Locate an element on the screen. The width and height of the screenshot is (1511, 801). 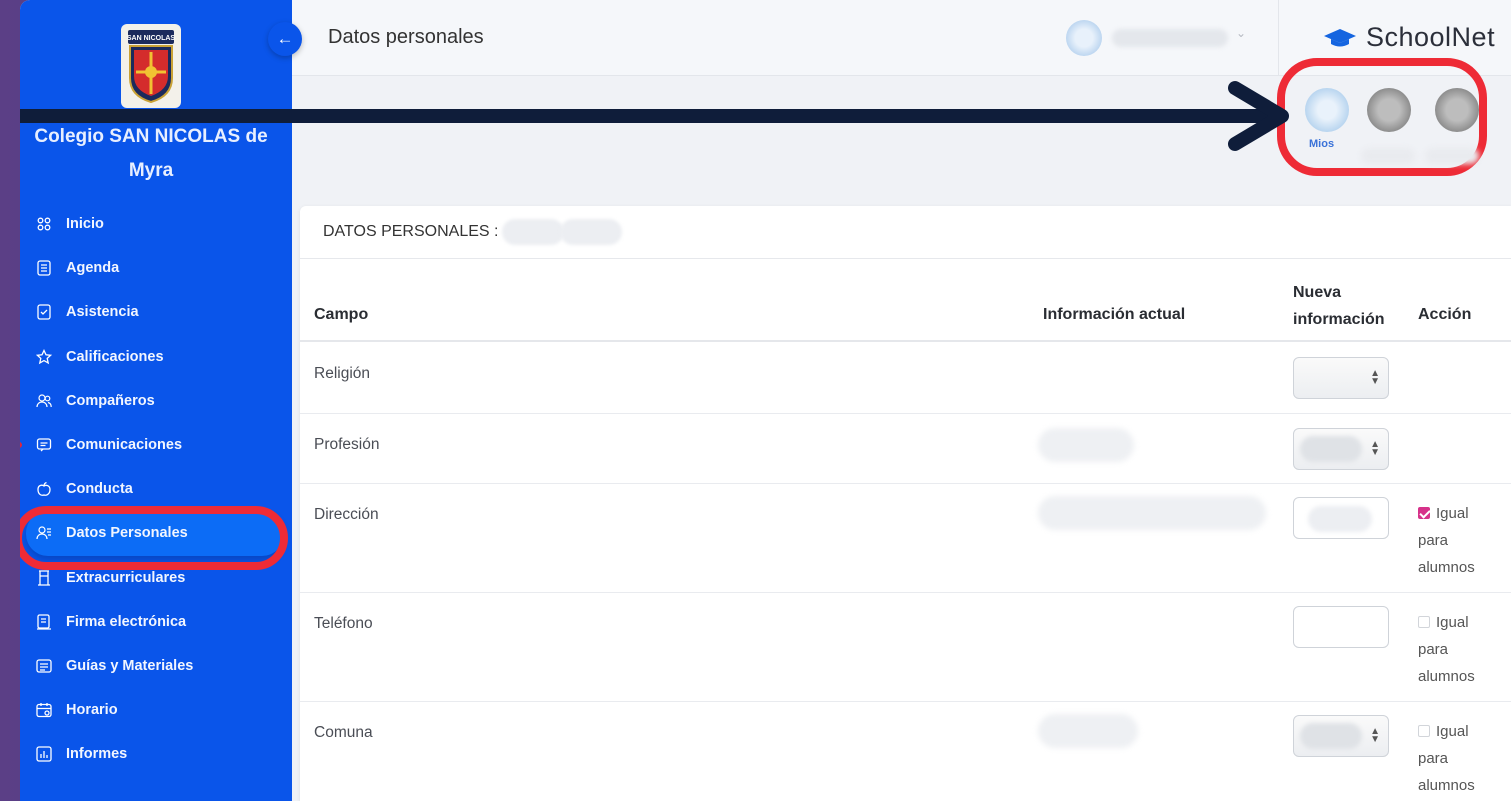
sidebar-item-inicio: Inicio is located at coordinates (156, 224).